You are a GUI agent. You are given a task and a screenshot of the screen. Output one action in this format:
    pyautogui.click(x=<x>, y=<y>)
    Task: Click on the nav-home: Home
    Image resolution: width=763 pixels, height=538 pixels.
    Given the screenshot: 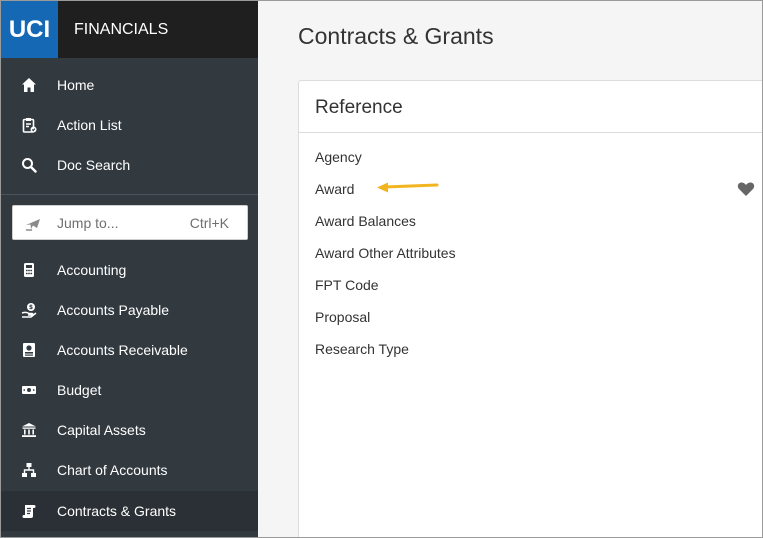 What is the action you would take?
    pyautogui.click(x=129, y=85)
    